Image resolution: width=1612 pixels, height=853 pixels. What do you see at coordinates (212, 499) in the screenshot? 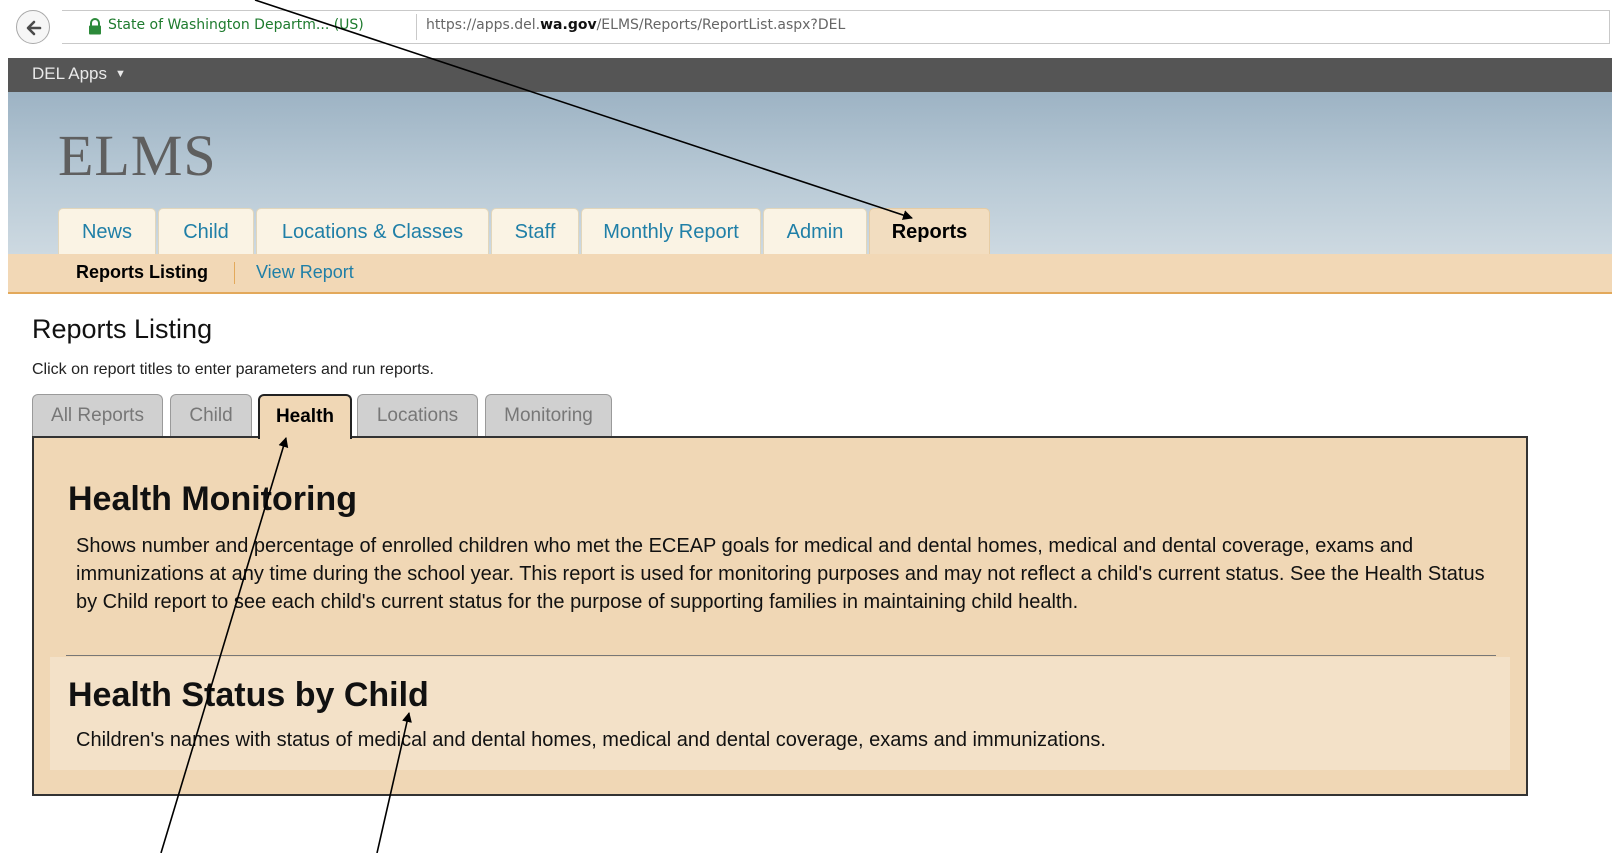
I see `report-title-health-monitoring: Health Monitoring` at bounding box center [212, 499].